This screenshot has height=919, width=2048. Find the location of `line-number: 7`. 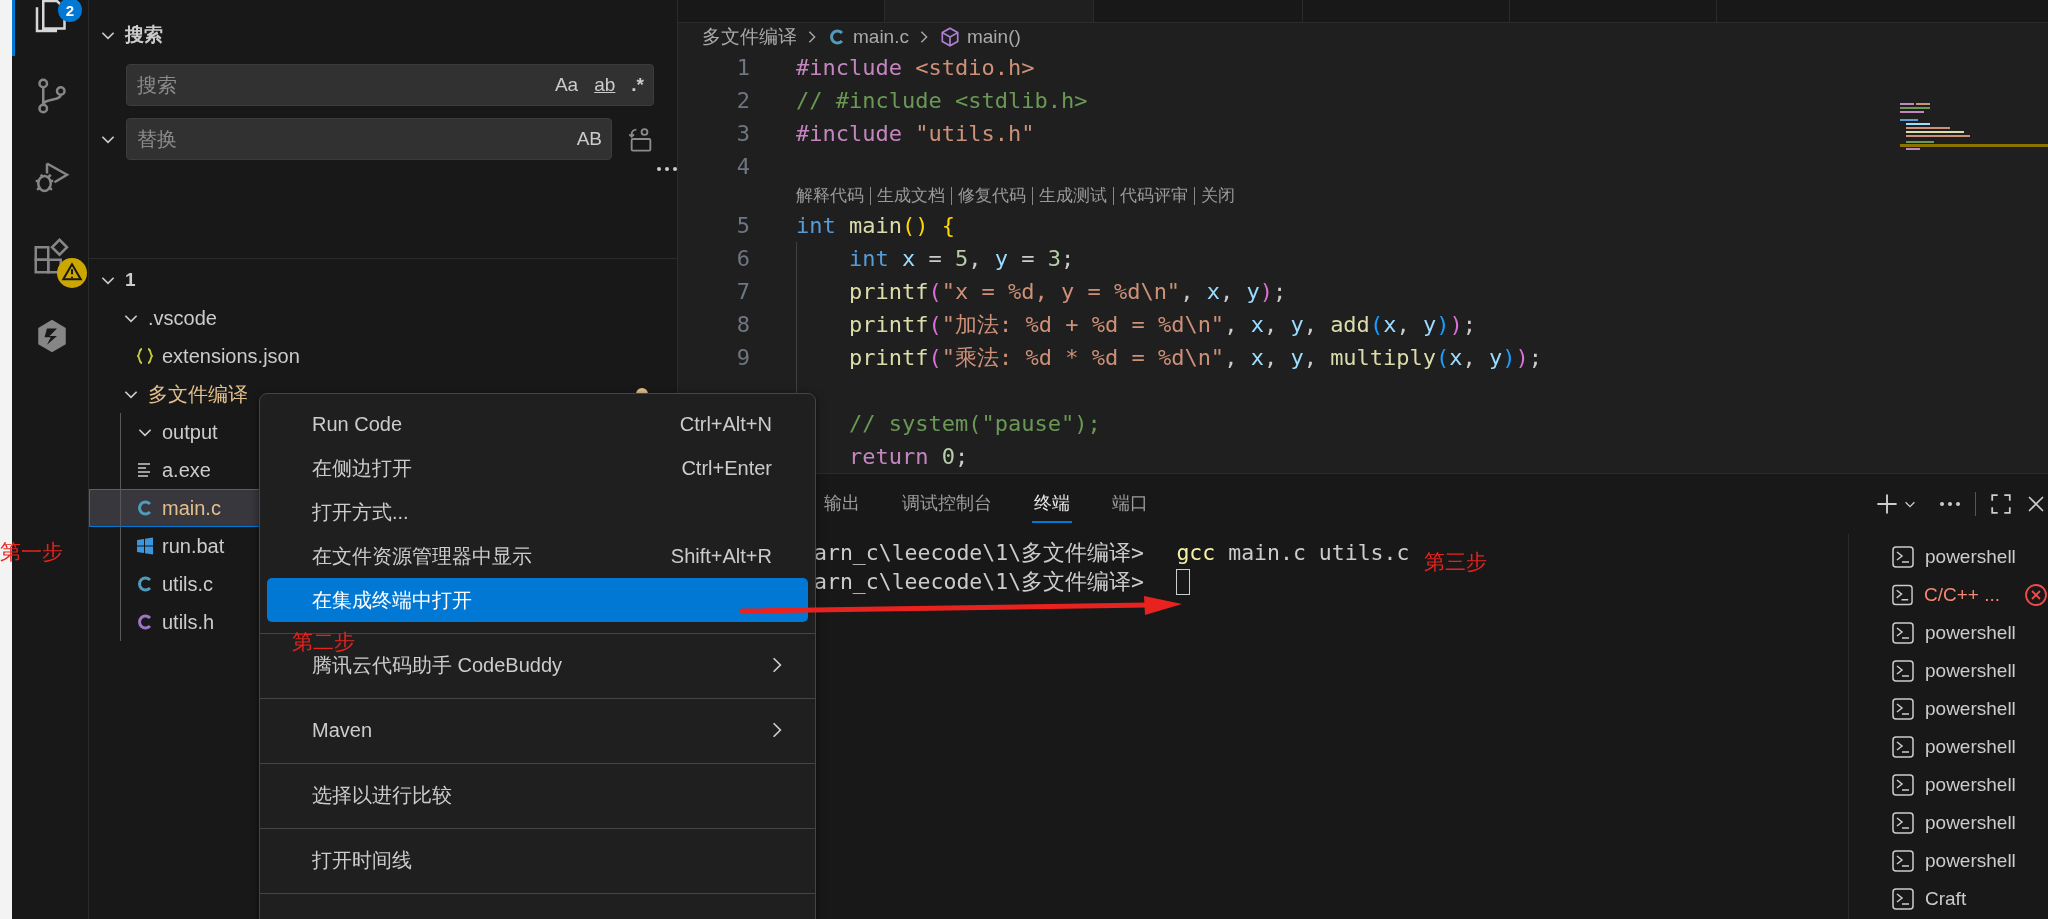

line-number: 7 is located at coordinates (742, 291).